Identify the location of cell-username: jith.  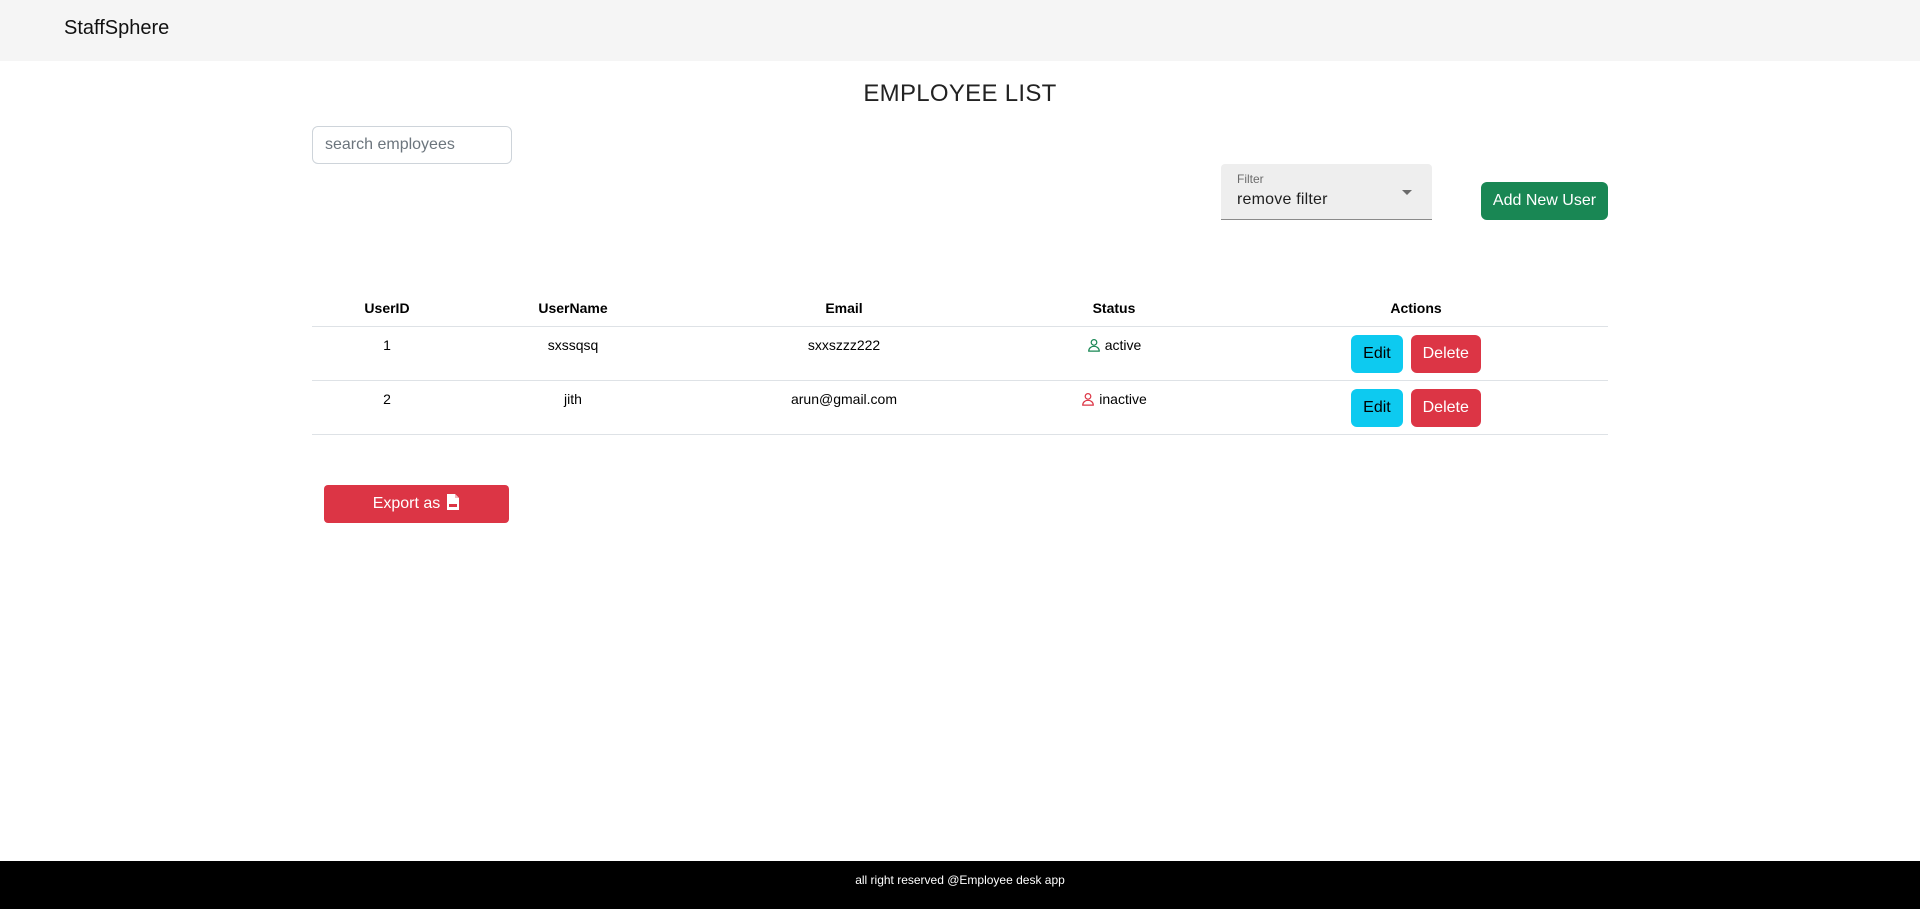
(573, 407).